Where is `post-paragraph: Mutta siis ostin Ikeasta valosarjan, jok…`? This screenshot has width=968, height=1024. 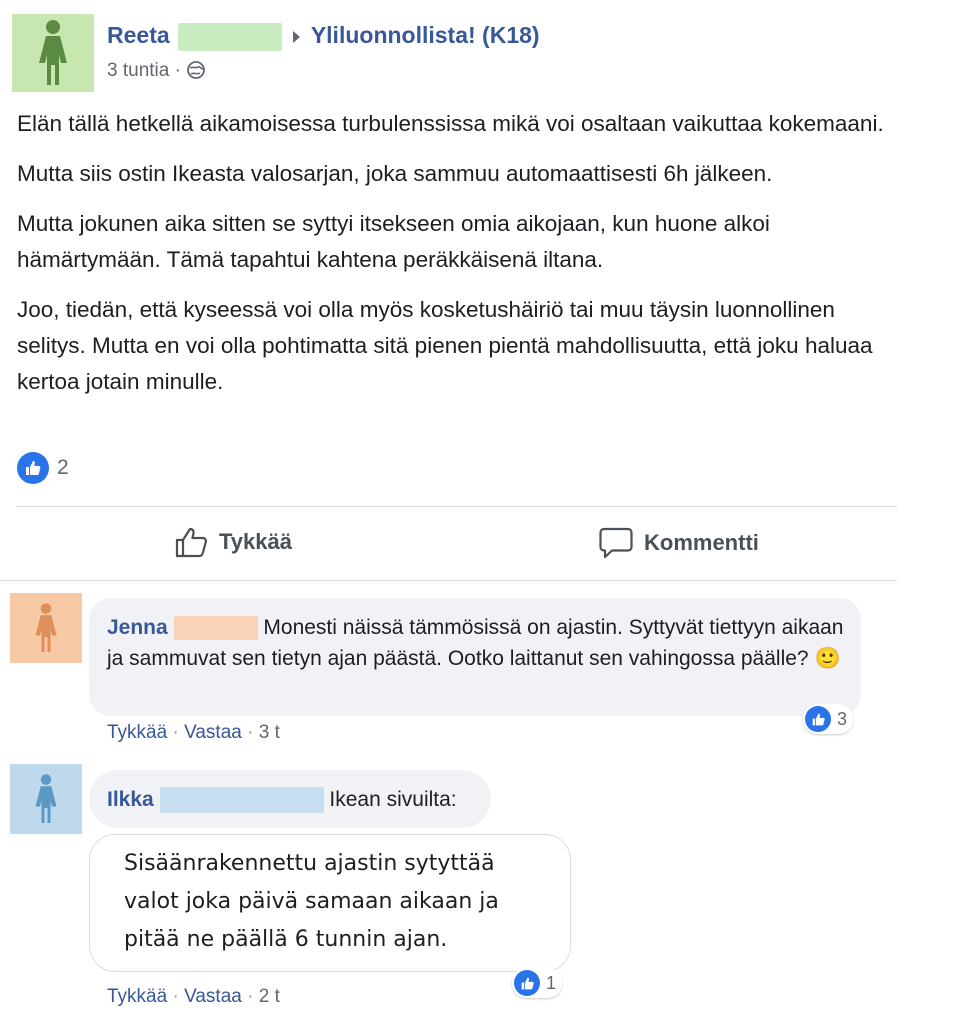
post-paragraph: Mutta siis ostin Ikeasta valosarjan, jok… is located at coordinates (395, 173).